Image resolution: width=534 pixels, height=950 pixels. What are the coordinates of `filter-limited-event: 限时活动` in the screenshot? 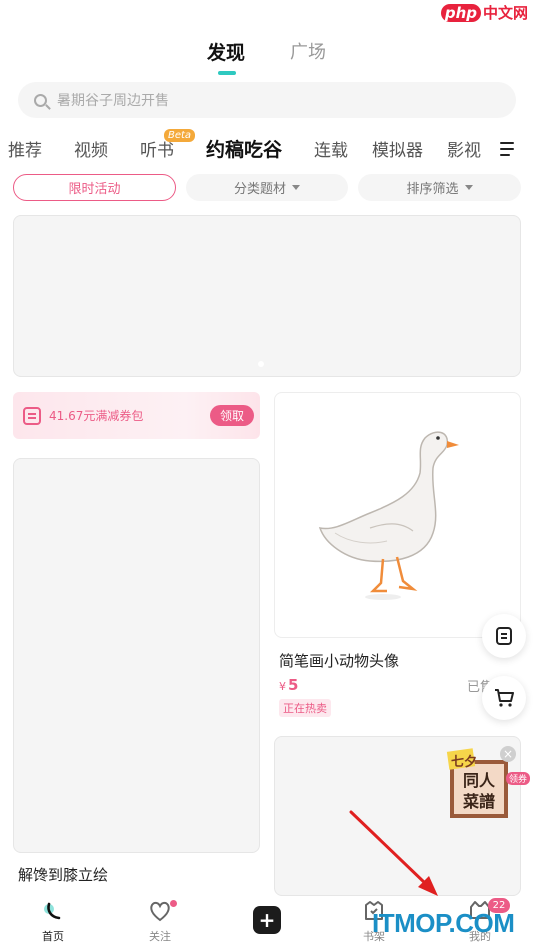 It's located at (94, 187).